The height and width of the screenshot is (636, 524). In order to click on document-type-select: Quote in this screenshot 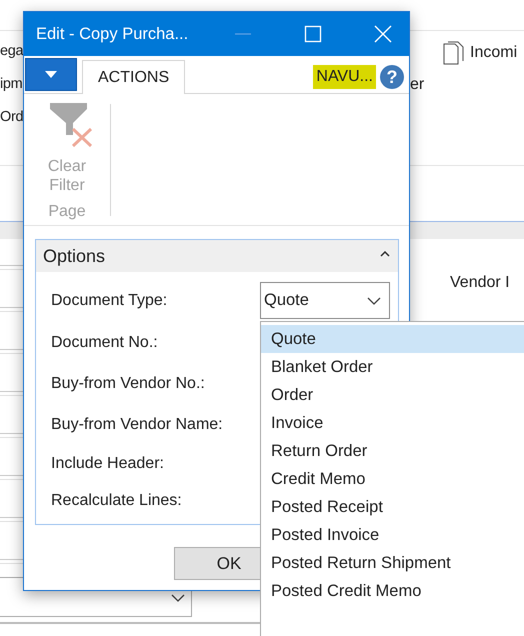, I will do `click(325, 300)`.